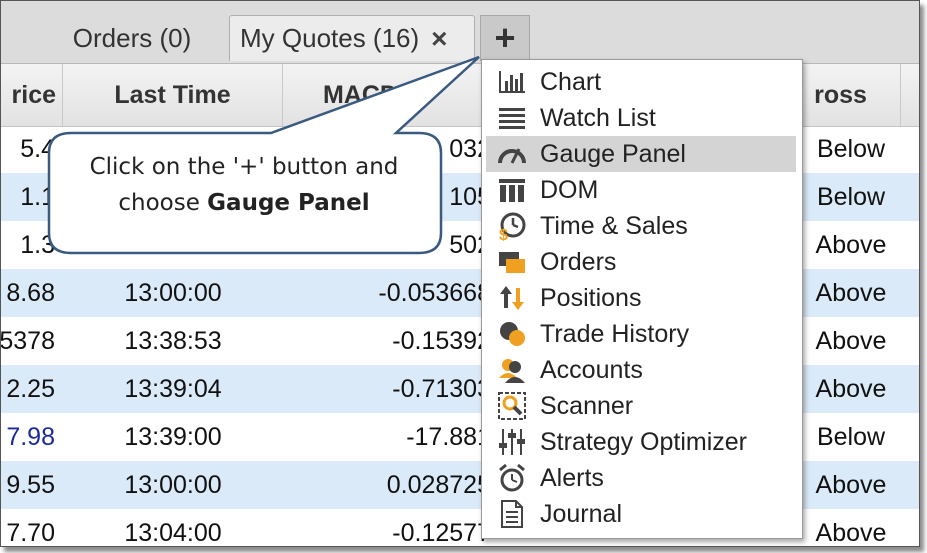 Image resolution: width=927 pixels, height=553 pixels. I want to click on menu-item-label: Strategy Optimizer, so click(644, 441).